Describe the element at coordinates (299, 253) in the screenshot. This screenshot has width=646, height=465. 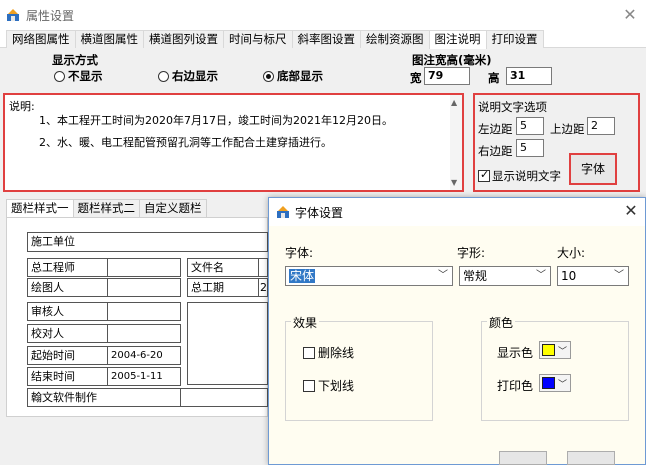
I see `font-family-label: 字体:` at that location.